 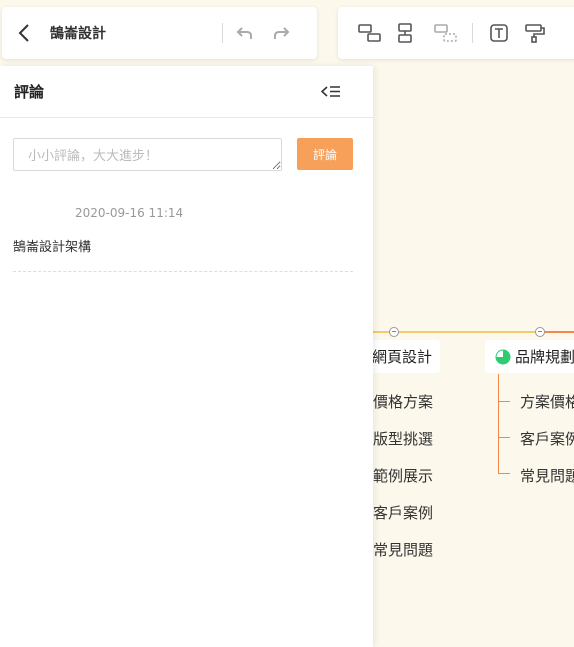 What do you see at coordinates (325, 154) in the screenshot?
I see `submit-comment-button: 評論` at bounding box center [325, 154].